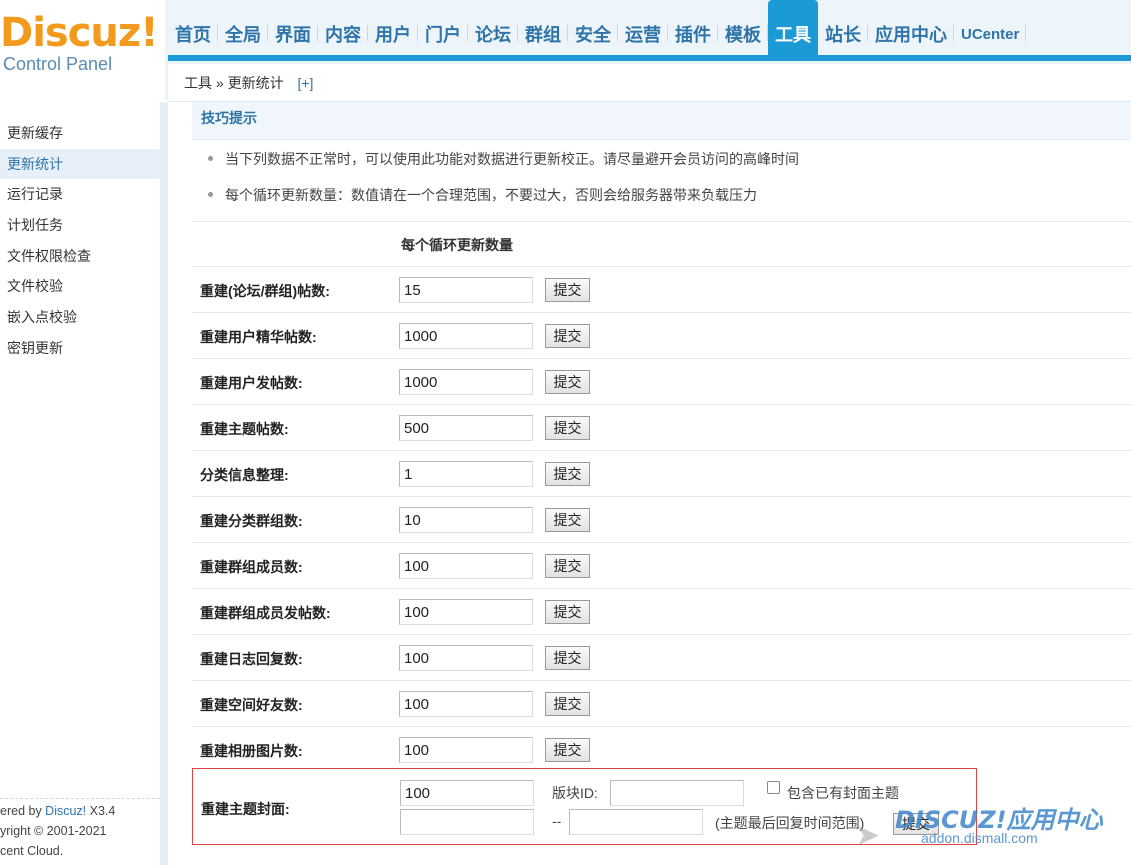 The width and height of the screenshot is (1131, 865). Describe the element at coordinates (661, 381) in the screenshot. I see `form-row: 重建用户发帖数: 提交` at that location.